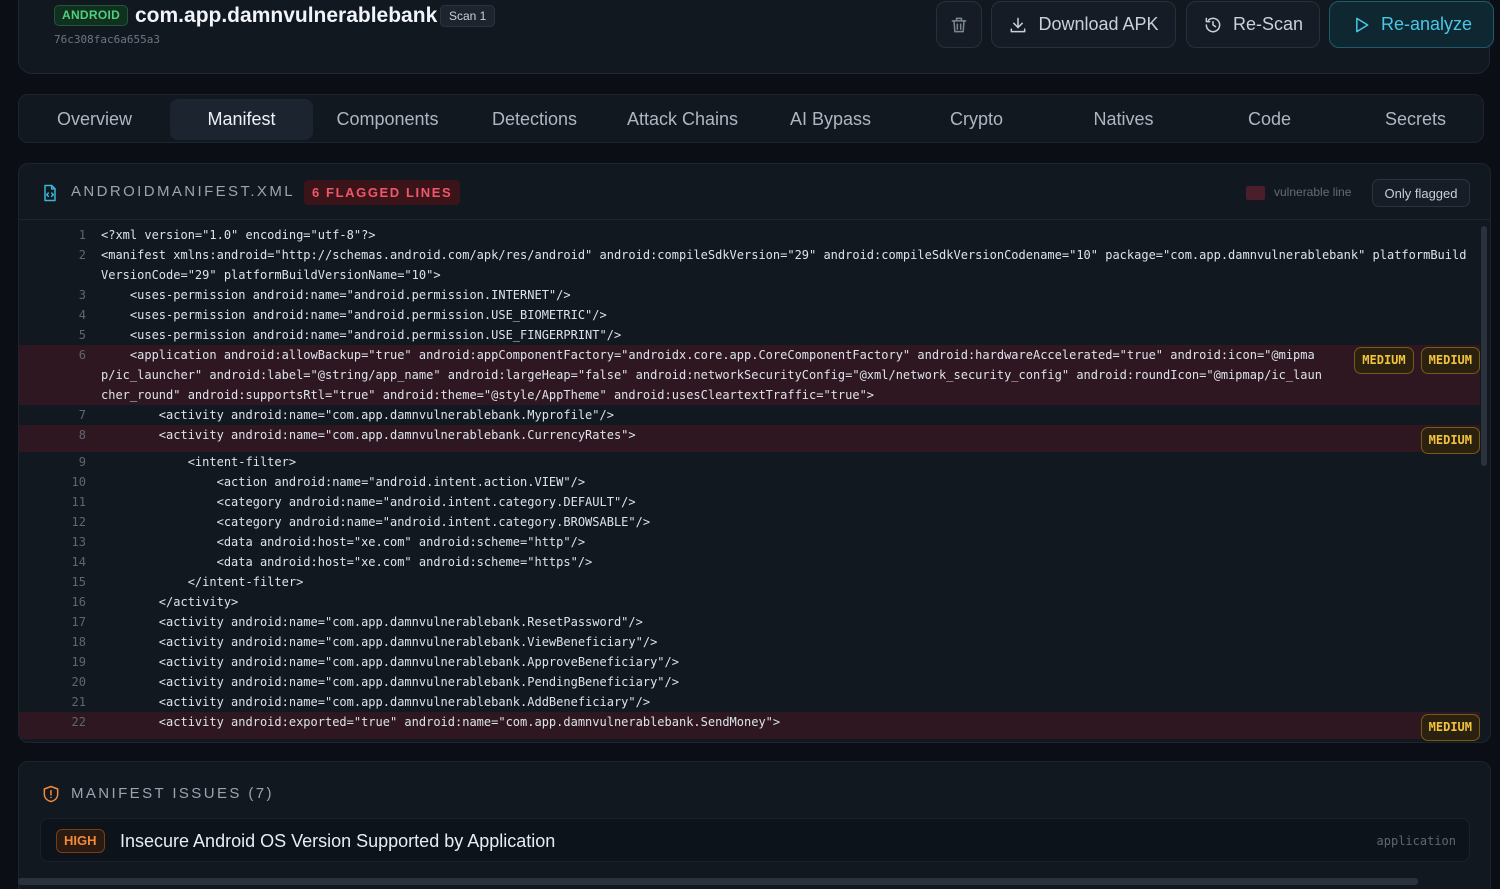  Describe the element at coordinates (749, 582) in the screenshot. I see `code-line: 15 </intent-filter>` at that location.